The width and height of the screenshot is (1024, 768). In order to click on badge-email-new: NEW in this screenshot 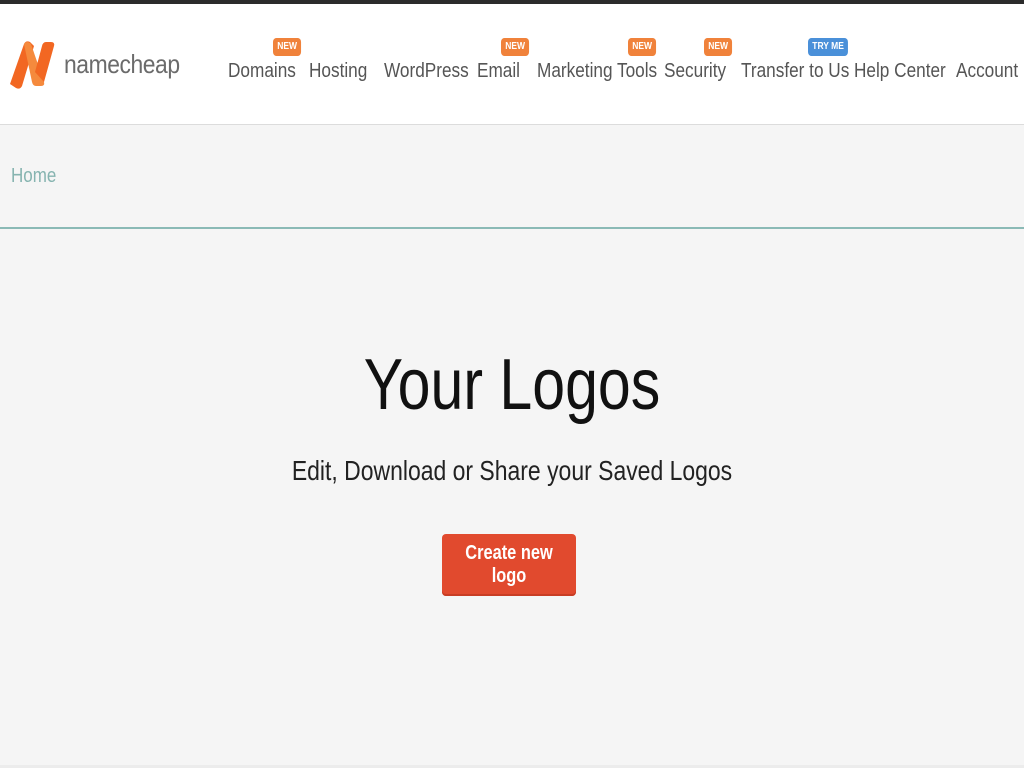, I will do `click(515, 47)`.